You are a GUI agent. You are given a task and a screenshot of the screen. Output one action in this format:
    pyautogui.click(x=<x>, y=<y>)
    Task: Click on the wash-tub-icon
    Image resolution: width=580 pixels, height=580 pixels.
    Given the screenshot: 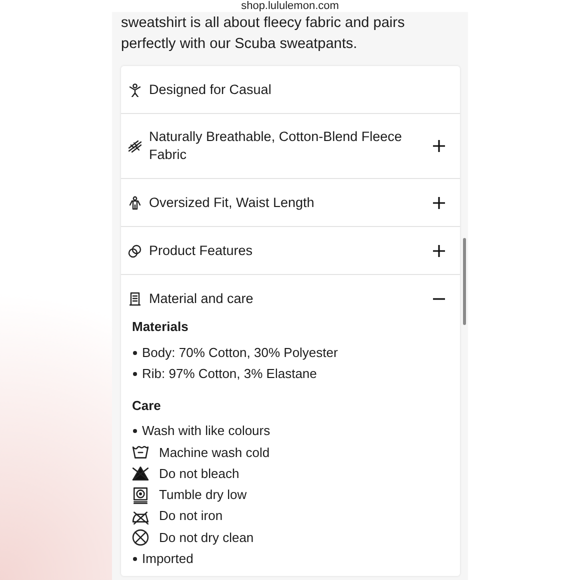 What is the action you would take?
    pyautogui.click(x=140, y=453)
    